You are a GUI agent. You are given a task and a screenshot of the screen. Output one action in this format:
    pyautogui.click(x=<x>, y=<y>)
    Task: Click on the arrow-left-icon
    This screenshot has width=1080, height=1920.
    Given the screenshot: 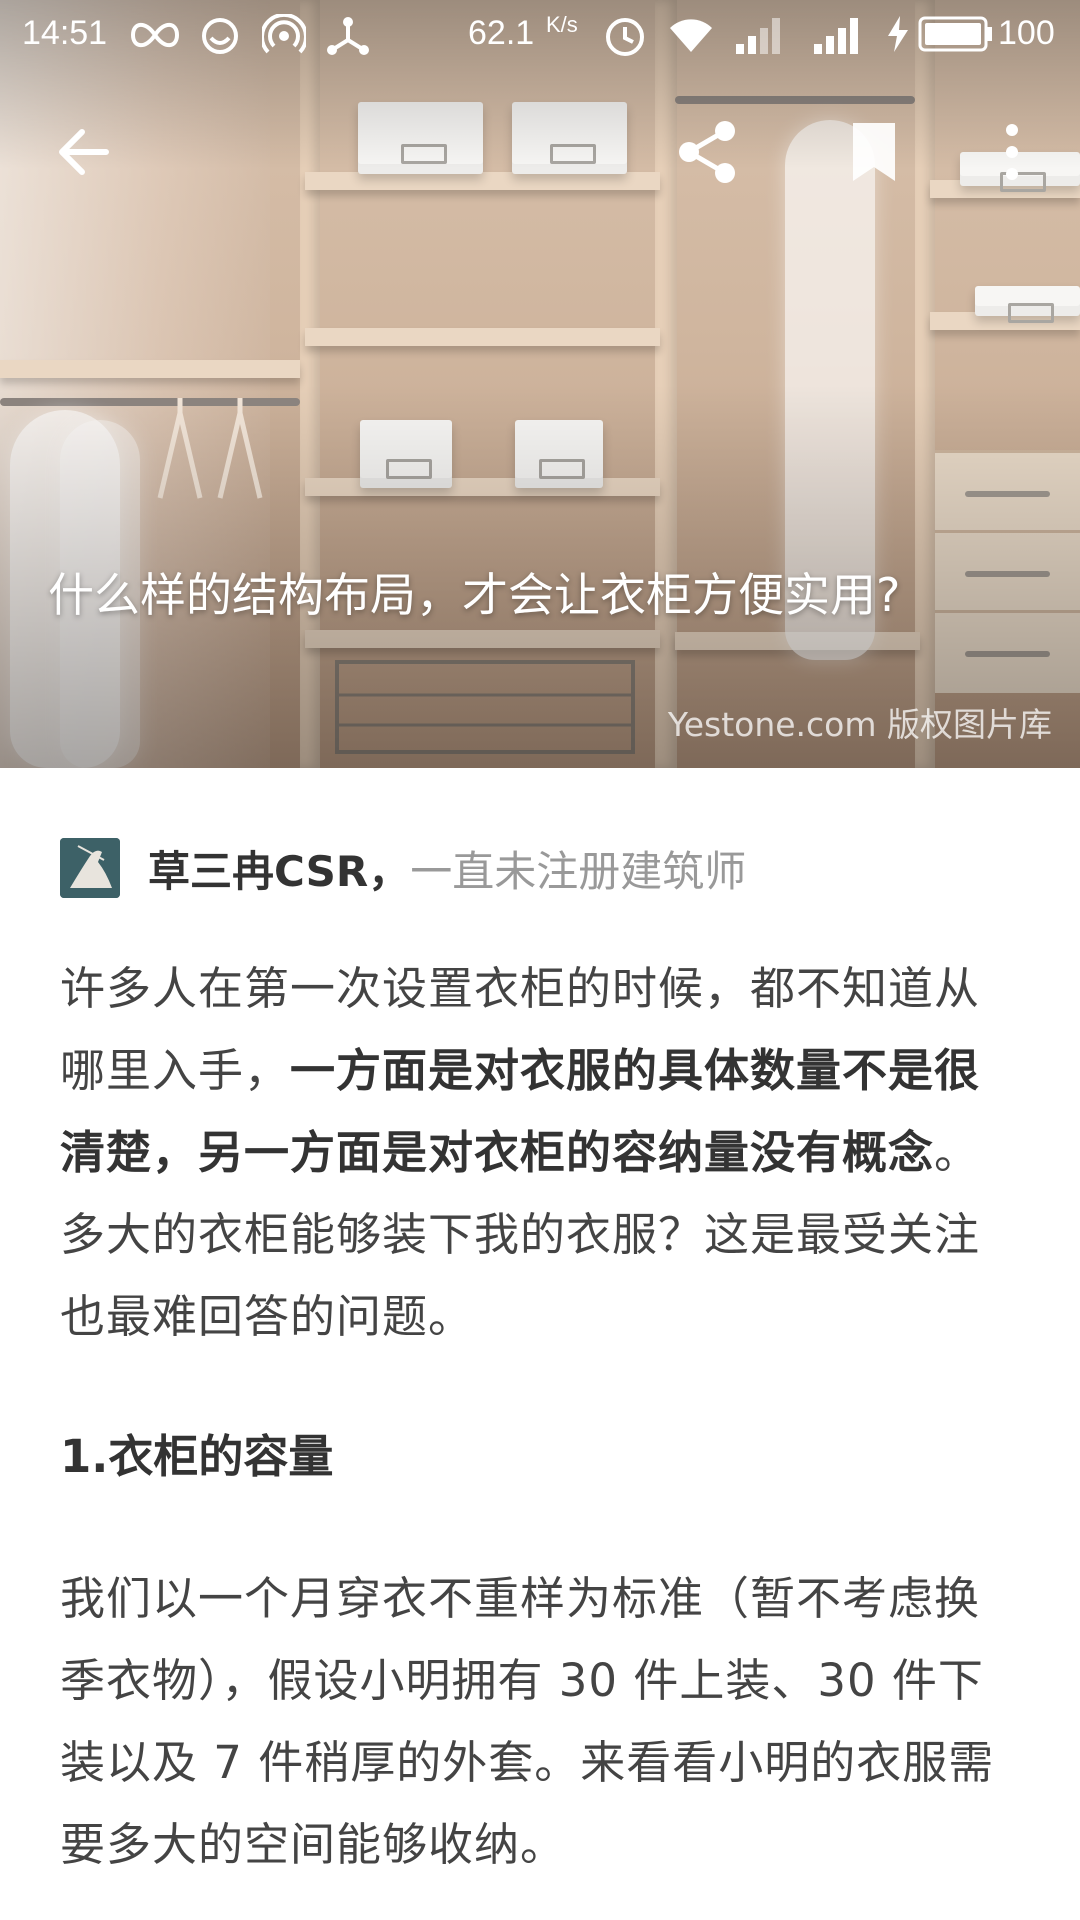 What is the action you would take?
    pyautogui.click(x=84, y=152)
    